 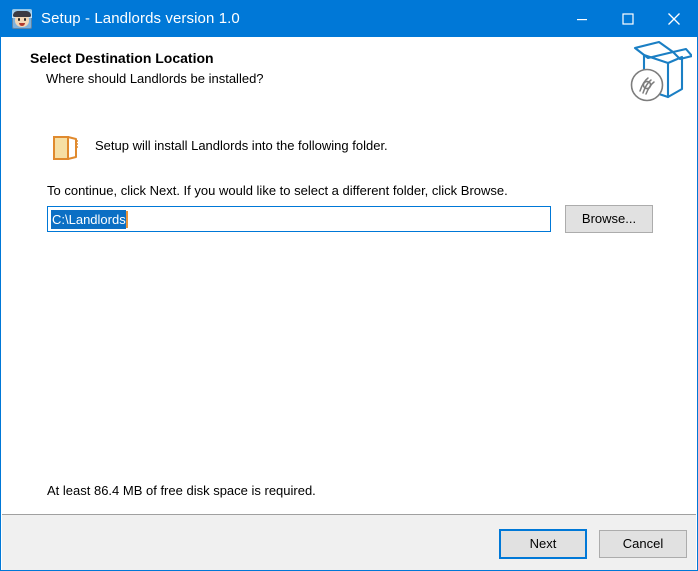 I want to click on page-title: Select Destination Location, so click(x=122, y=58).